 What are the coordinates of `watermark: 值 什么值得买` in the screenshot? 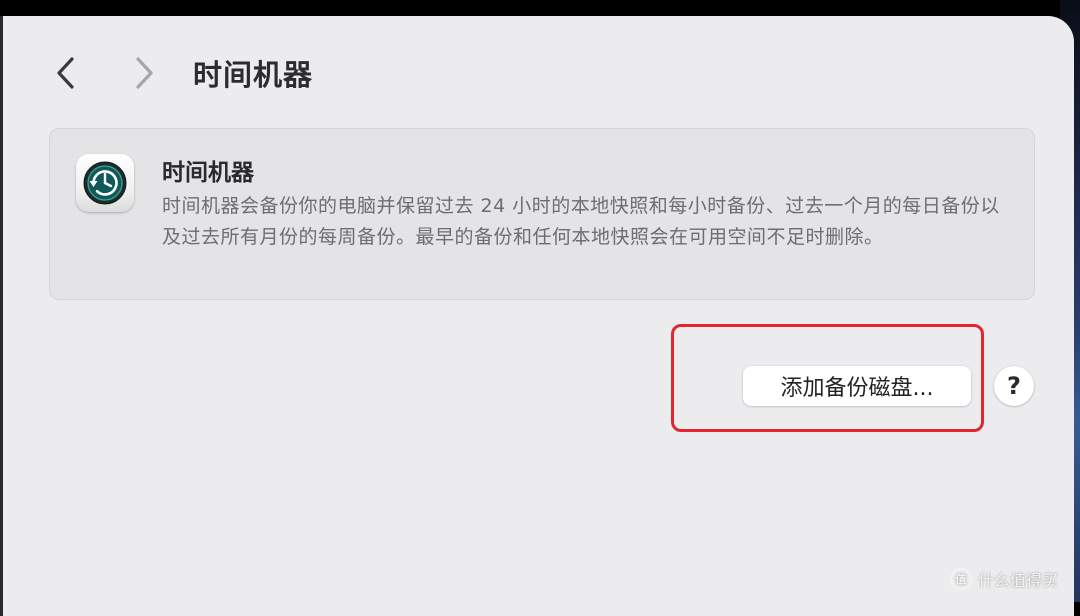 It's located at (1004, 579).